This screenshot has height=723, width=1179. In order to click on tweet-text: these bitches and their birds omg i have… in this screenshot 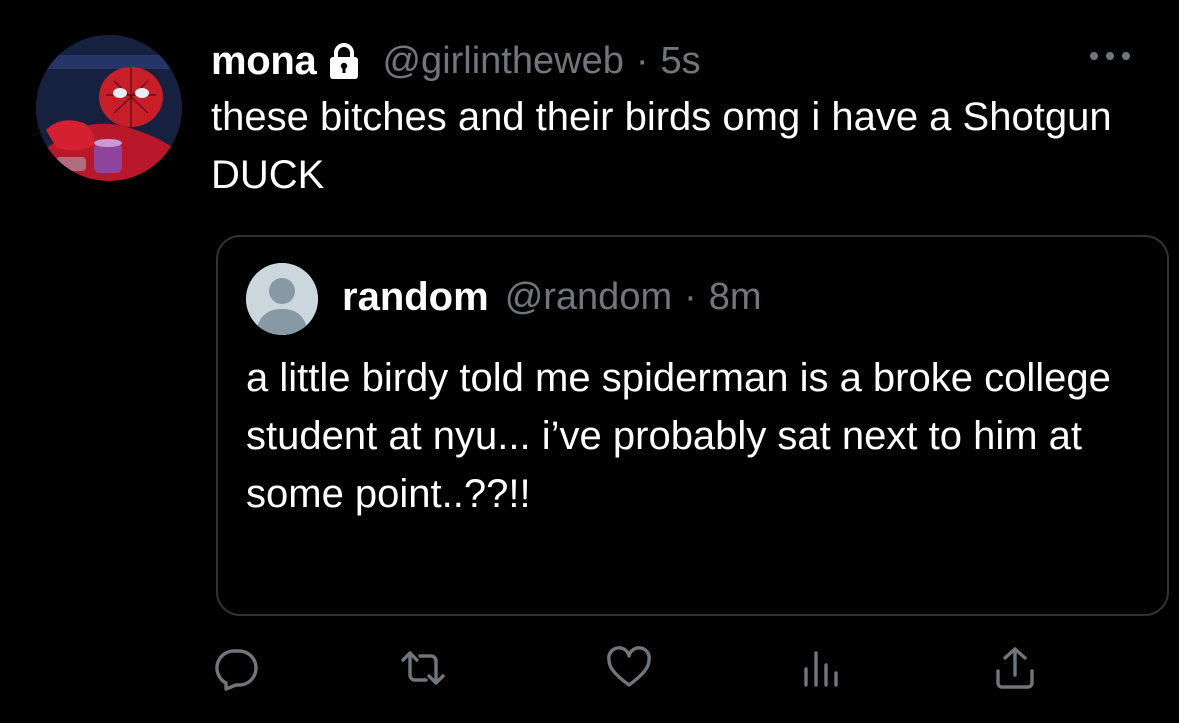, I will do `click(661, 146)`.